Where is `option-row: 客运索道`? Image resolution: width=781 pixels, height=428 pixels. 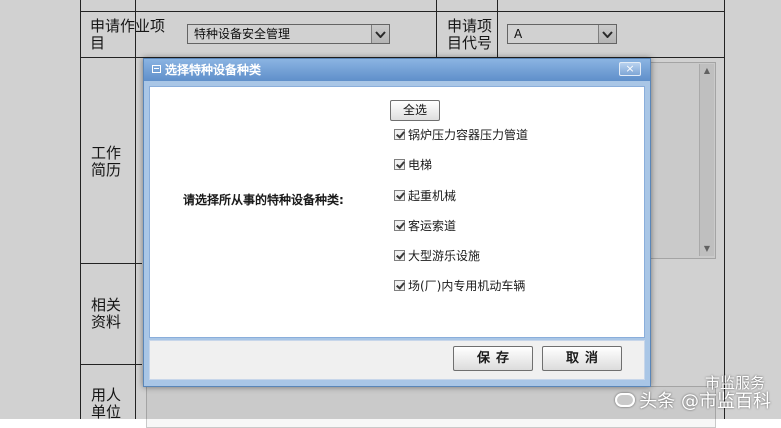 option-row: 客运索道 is located at coordinates (425, 225).